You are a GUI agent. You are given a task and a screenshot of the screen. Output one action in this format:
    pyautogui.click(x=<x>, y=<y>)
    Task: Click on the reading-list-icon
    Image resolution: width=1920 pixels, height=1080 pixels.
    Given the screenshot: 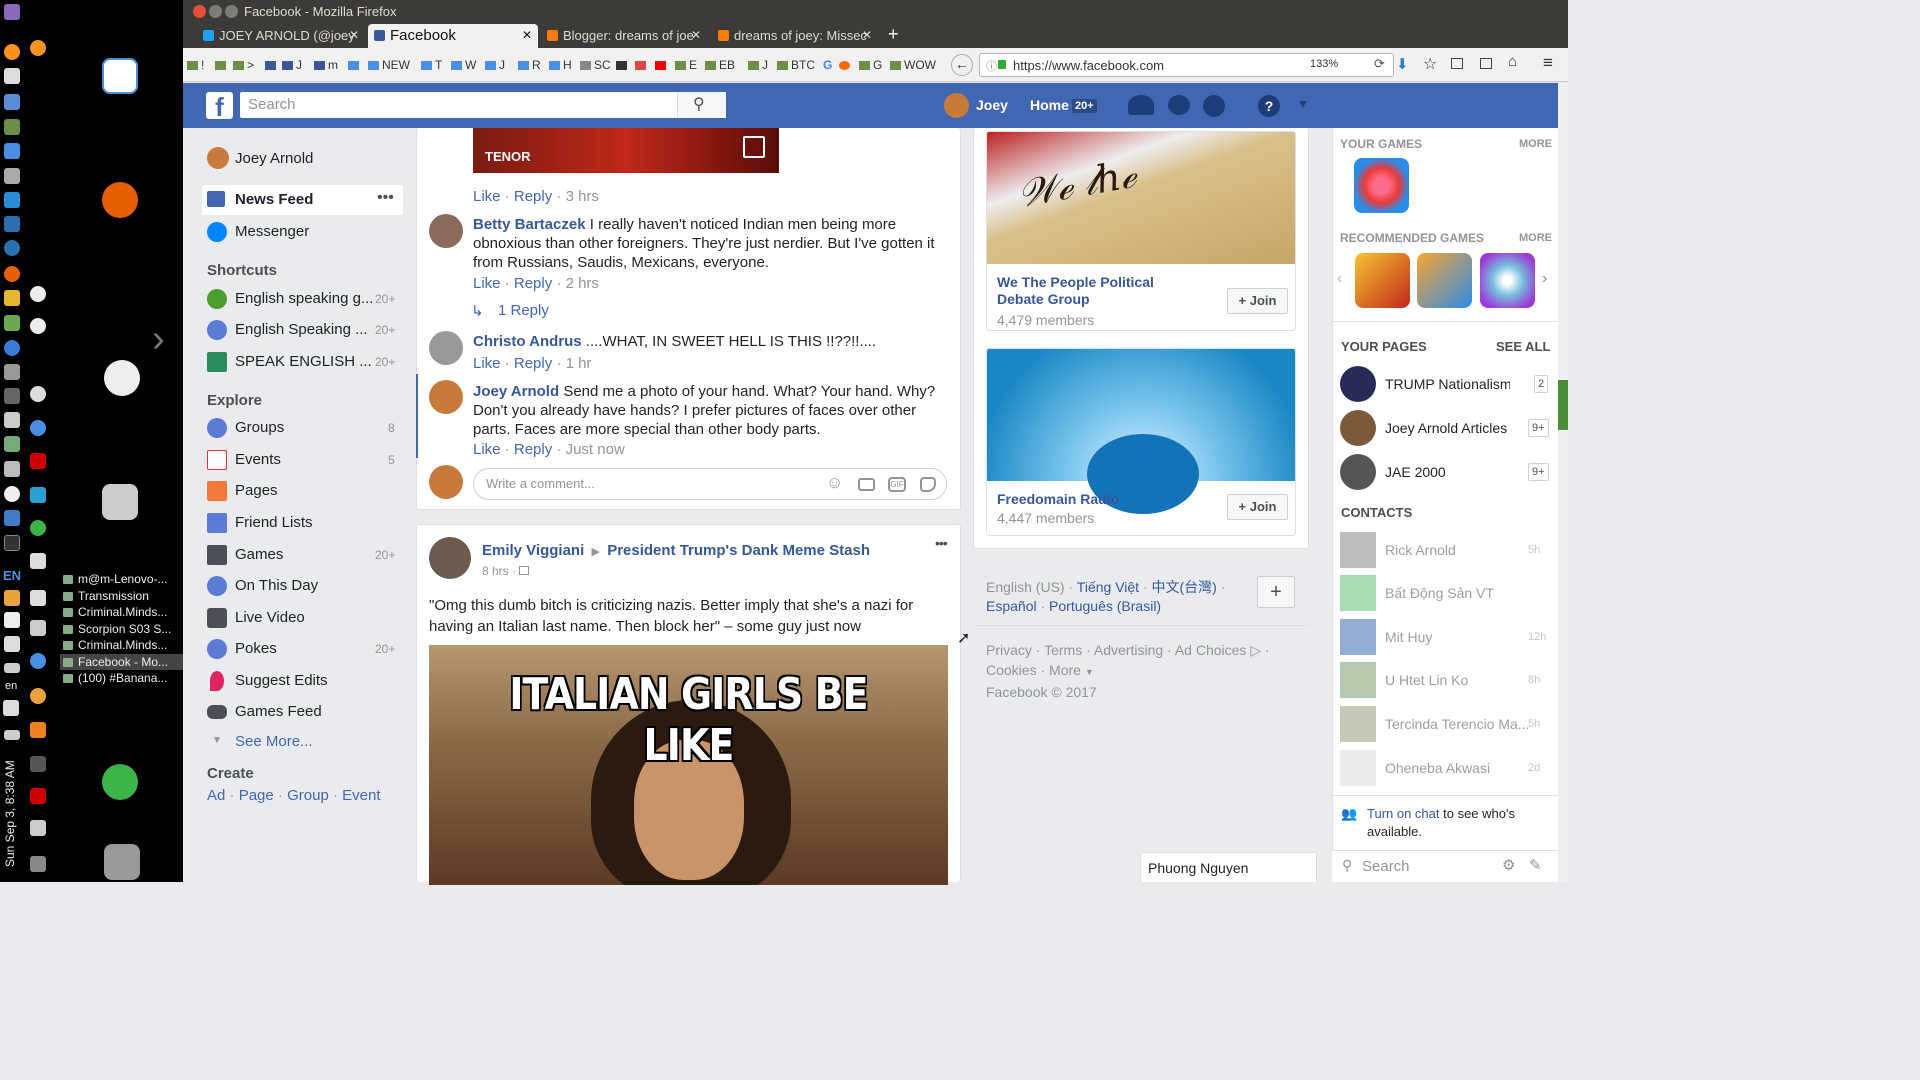 What is the action you would take?
    pyautogui.click(x=1457, y=63)
    